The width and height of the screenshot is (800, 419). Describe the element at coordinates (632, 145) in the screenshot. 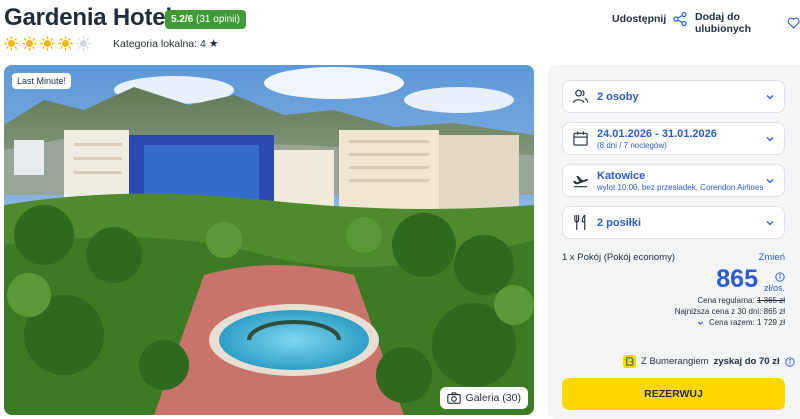

I see `dates-duration: (8 dni / 7 noclegów)` at that location.